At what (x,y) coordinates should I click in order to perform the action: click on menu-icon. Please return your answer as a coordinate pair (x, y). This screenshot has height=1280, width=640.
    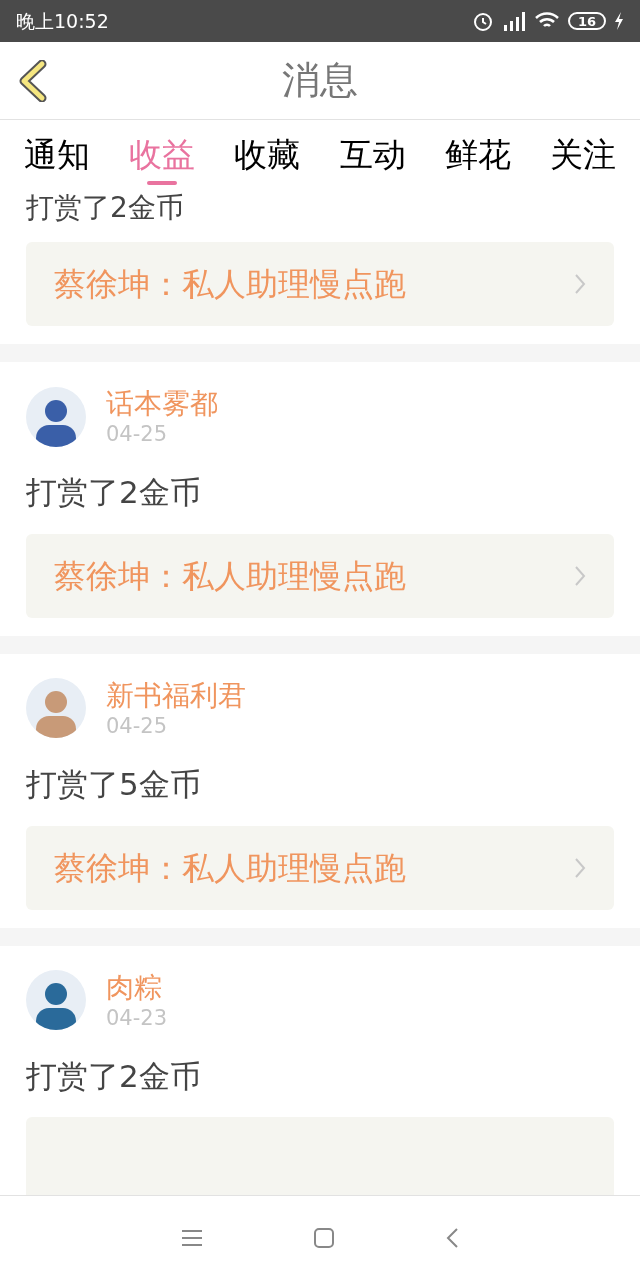
    Looking at the image, I should click on (192, 1238).